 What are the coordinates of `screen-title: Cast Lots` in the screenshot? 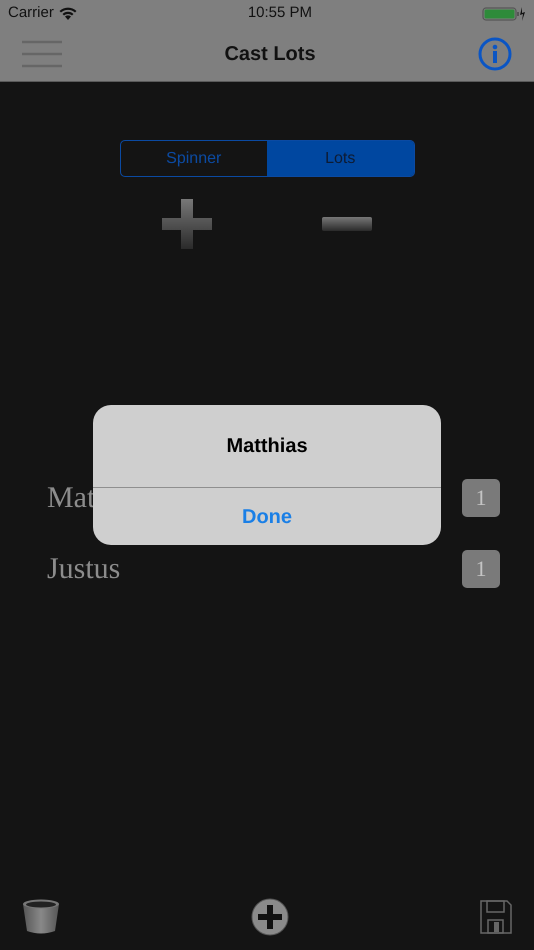 It's located at (270, 54).